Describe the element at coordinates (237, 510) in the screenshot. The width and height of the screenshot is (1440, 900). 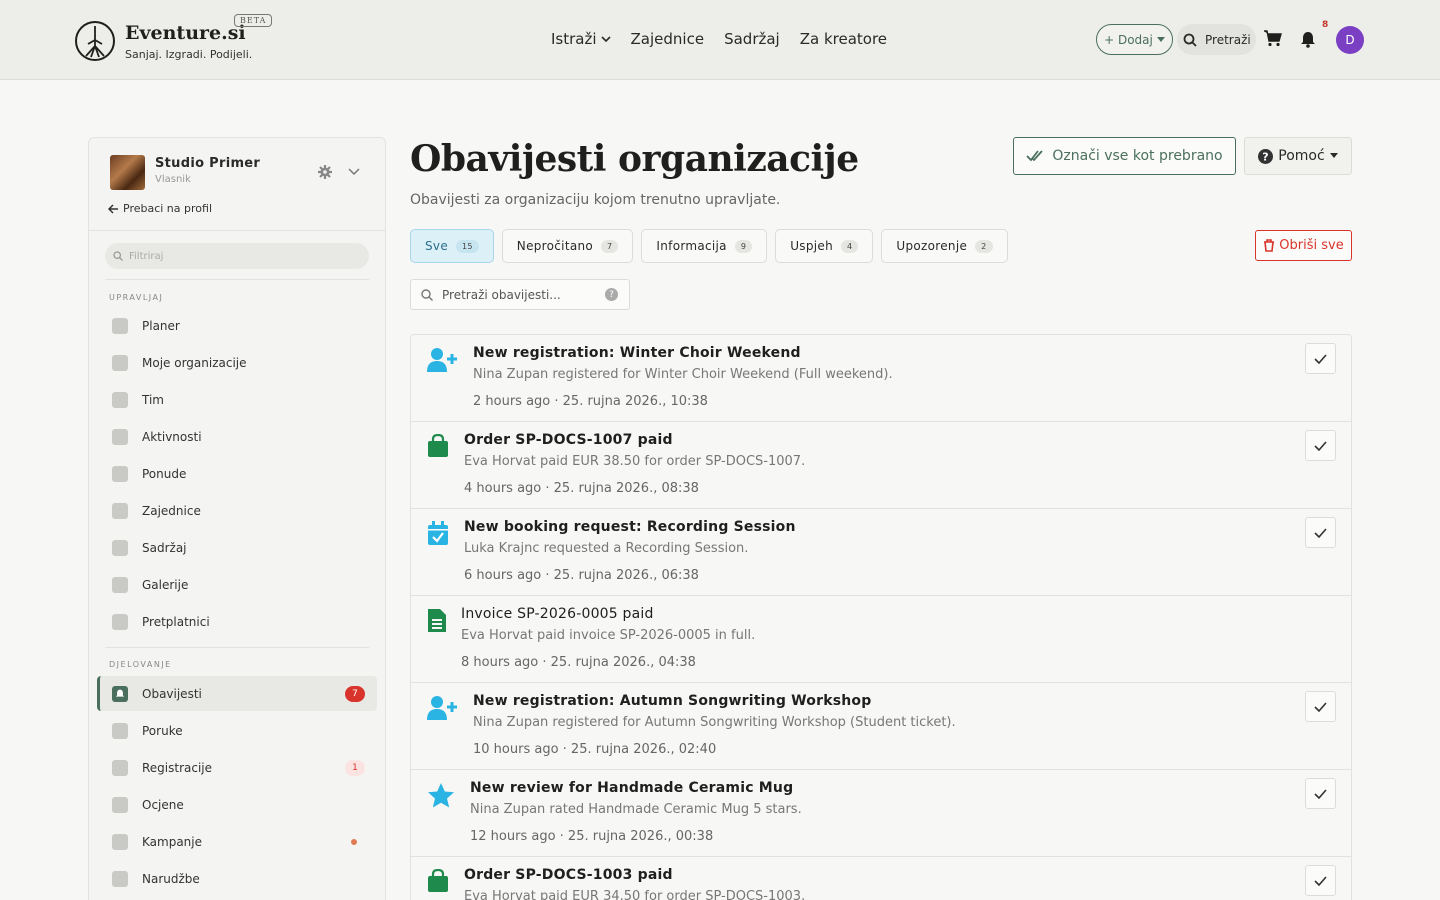
I see `sidebar-item-zajednice: Zajednice` at that location.